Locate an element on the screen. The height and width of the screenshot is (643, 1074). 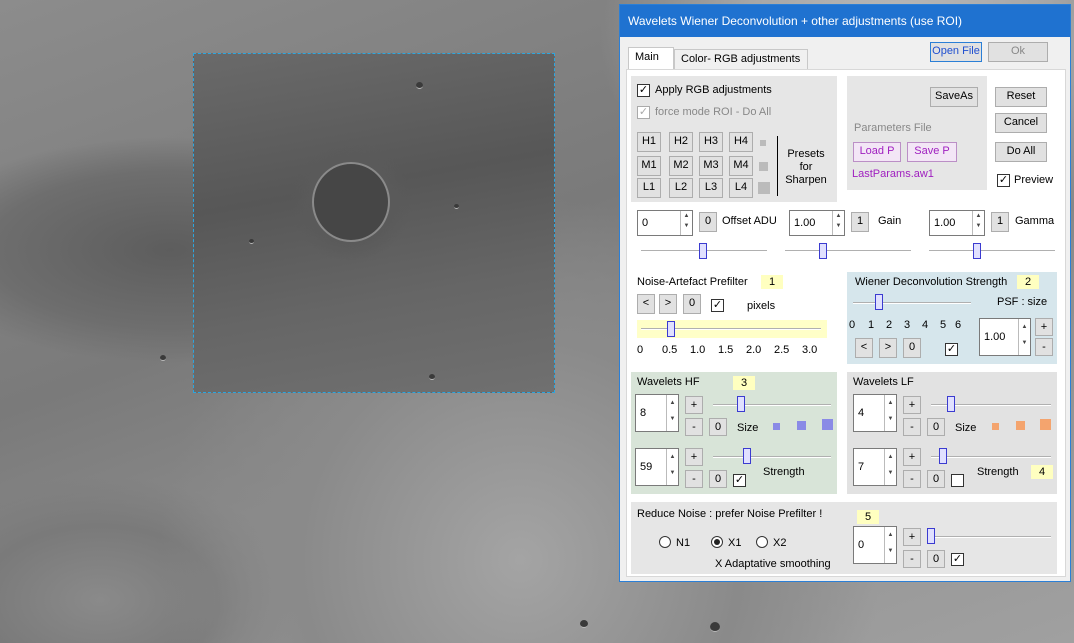
hf-size-minus-button: - is located at coordinates (694, 427).